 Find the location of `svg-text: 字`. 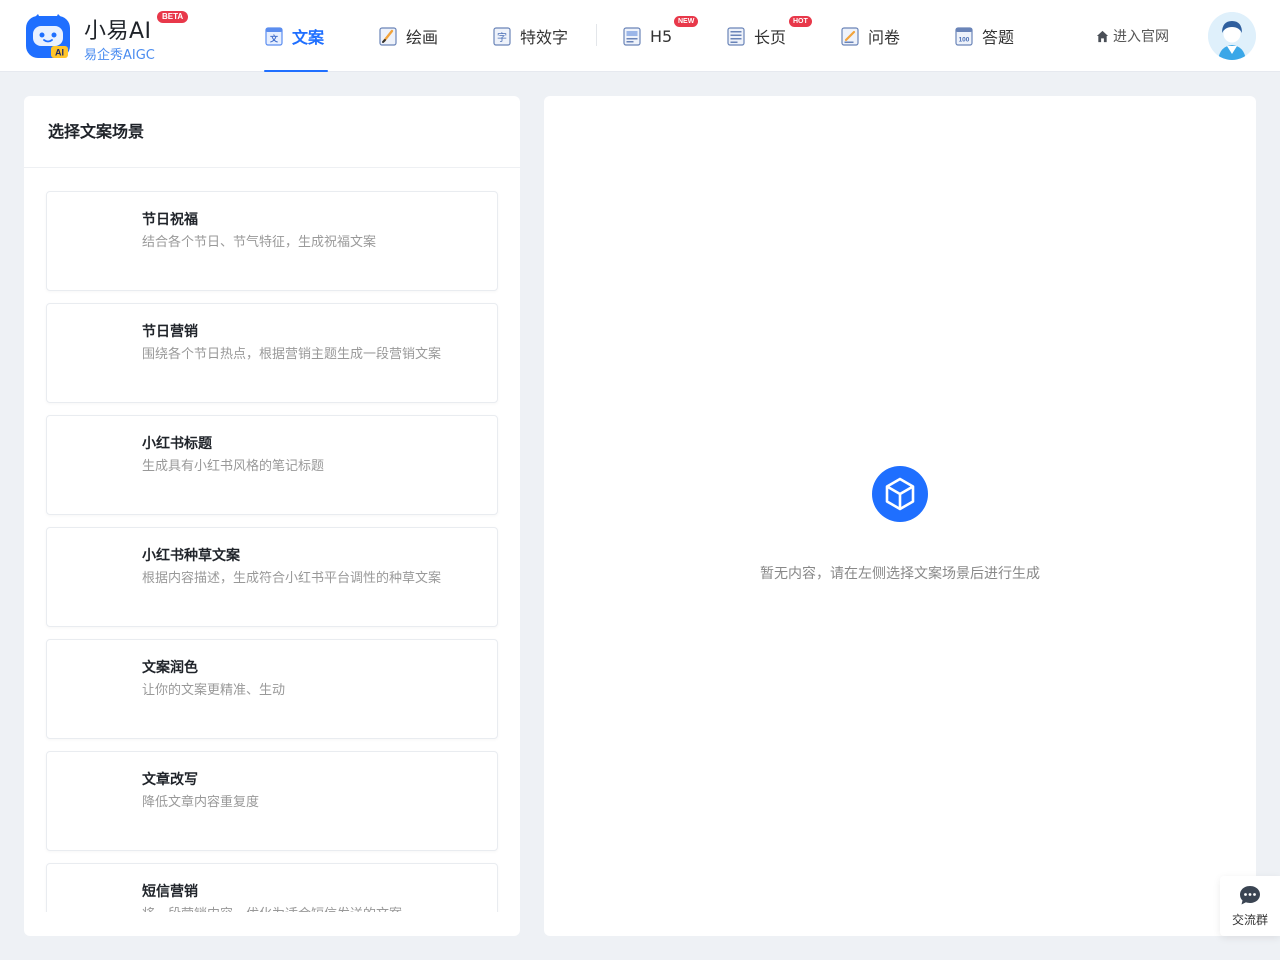

svg-text: 字 is located at coordinates (502, 37).